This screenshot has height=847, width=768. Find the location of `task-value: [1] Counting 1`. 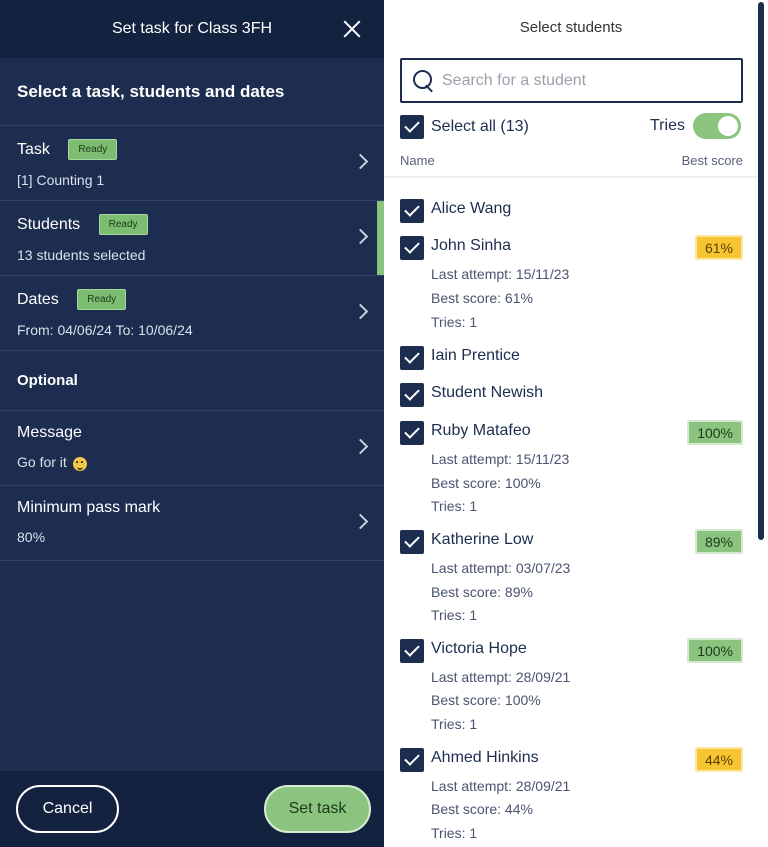

task-value: [1] Counting 1 is located at coordinates (61, 180).